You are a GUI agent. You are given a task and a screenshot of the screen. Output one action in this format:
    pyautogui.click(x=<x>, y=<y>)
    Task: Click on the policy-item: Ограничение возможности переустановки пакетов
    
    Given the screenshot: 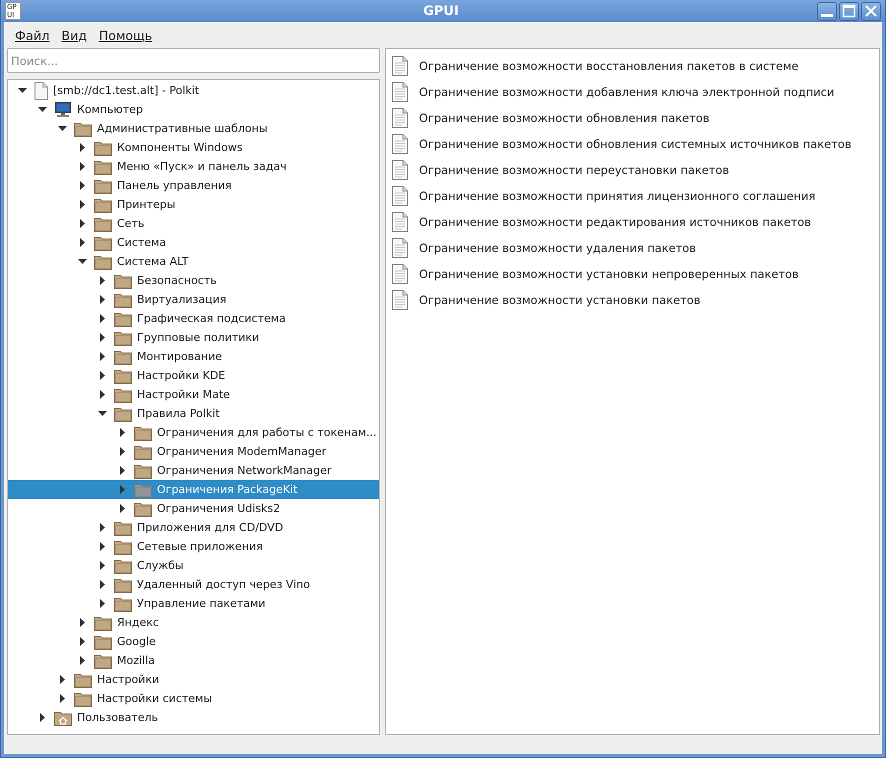 What is the action you would take?
    pyautogui.click(x=632, y=170)
    